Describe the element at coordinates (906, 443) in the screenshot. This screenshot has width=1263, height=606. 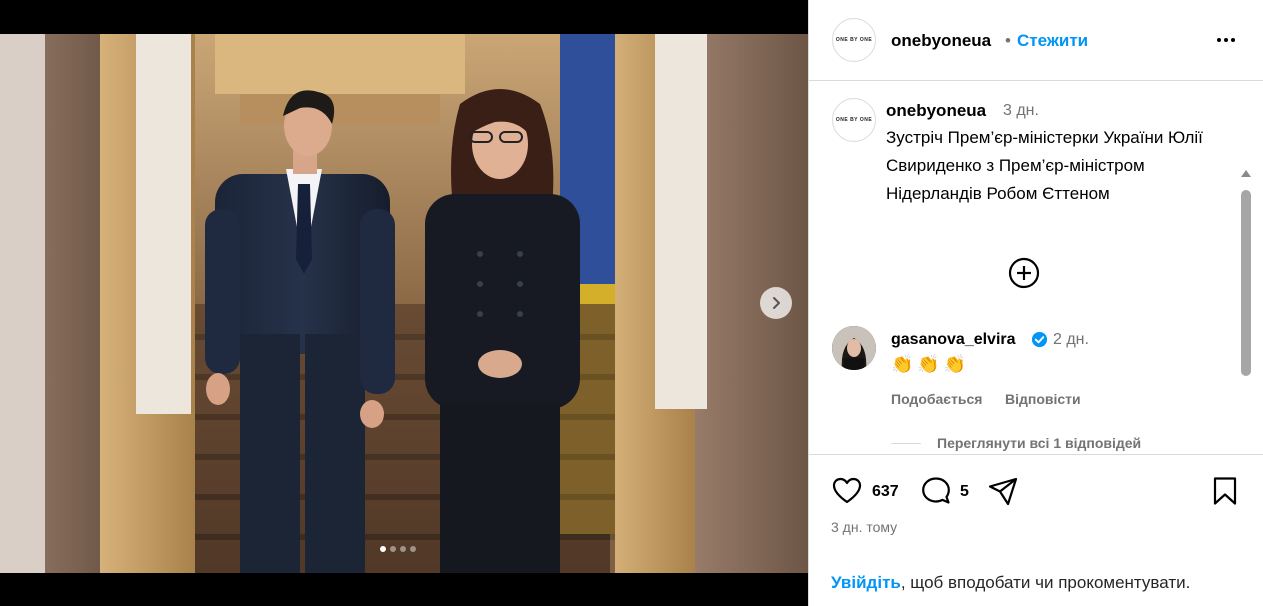
I see `replies-divider` at that location.